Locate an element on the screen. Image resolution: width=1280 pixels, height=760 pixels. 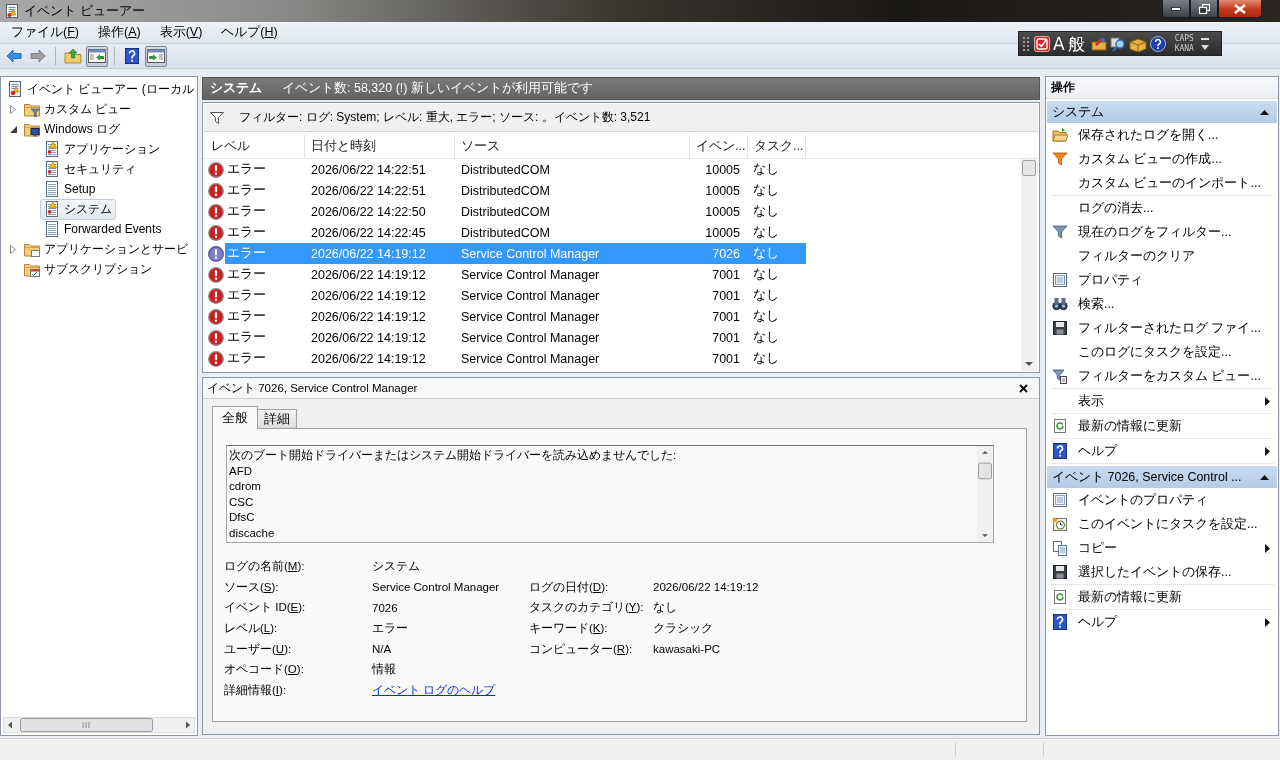
action-item: 表示 is located at coordinates (1163, 401).